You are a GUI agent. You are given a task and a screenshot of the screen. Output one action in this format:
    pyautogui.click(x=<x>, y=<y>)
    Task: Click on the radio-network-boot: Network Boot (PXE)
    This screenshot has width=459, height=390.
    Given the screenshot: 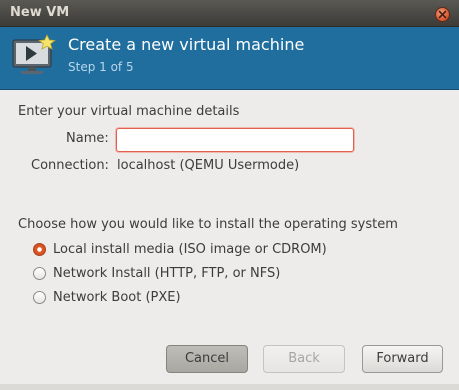 What is the action you would take?
    pyautogui.click(x=107, y=297)
    